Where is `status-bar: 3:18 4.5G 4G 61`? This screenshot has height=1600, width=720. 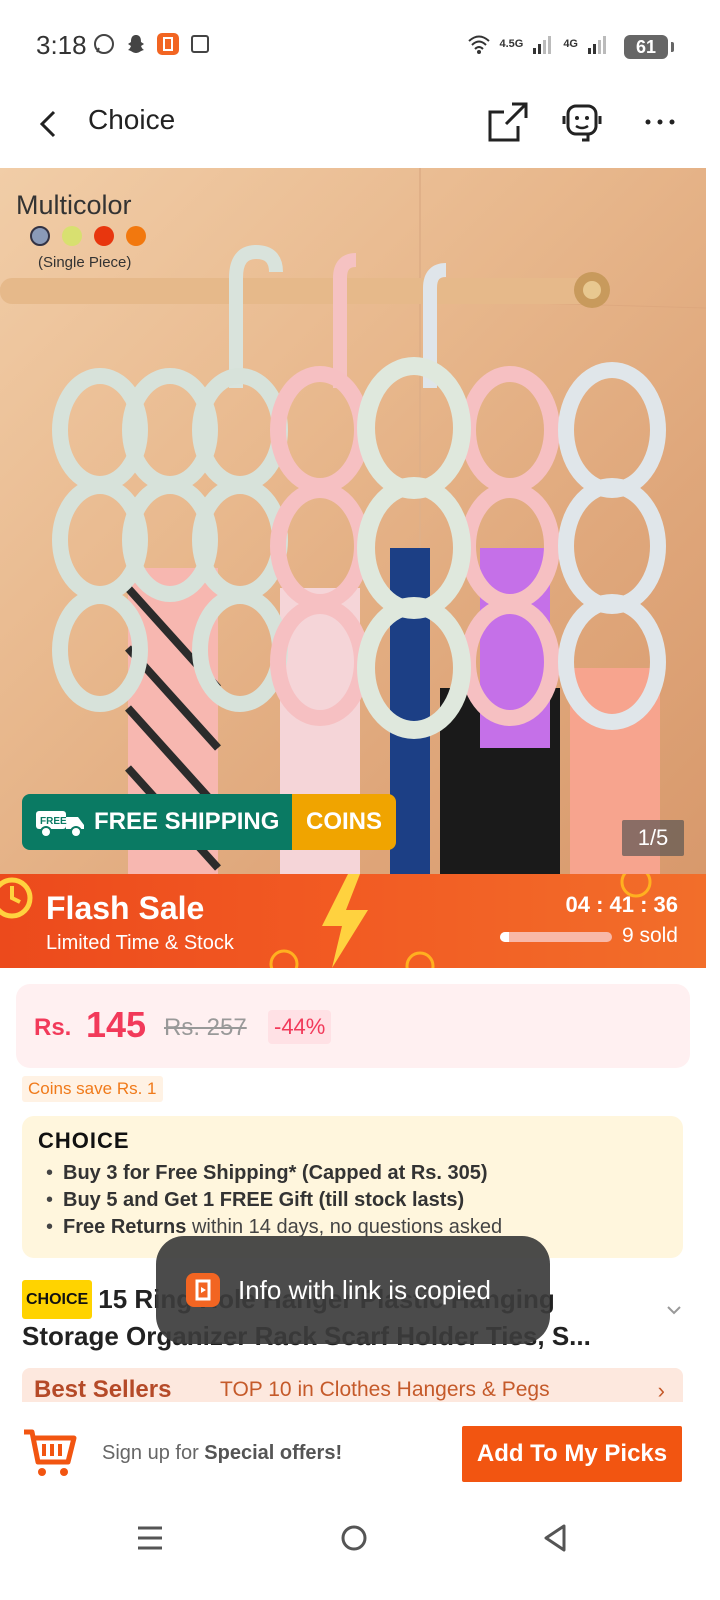
status-bar: 3:18 4.5G 4G 61 is located at coordinates (360, 45).